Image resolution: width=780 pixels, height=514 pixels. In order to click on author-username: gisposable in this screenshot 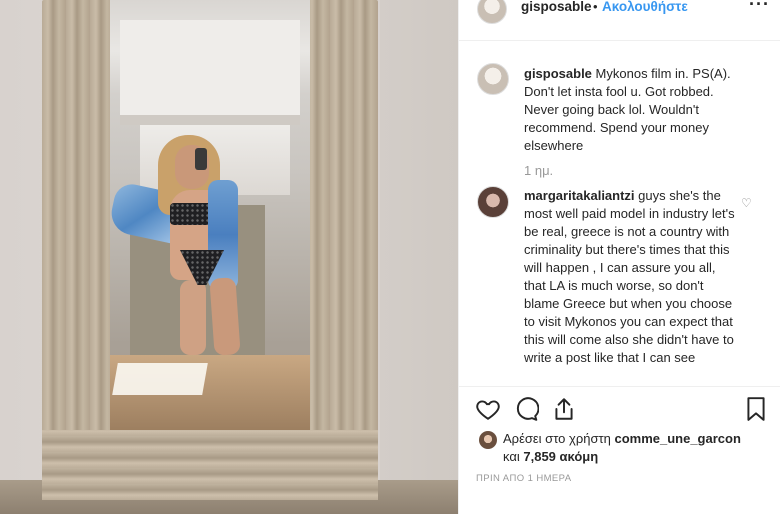, I will do `click(556, 7)`.